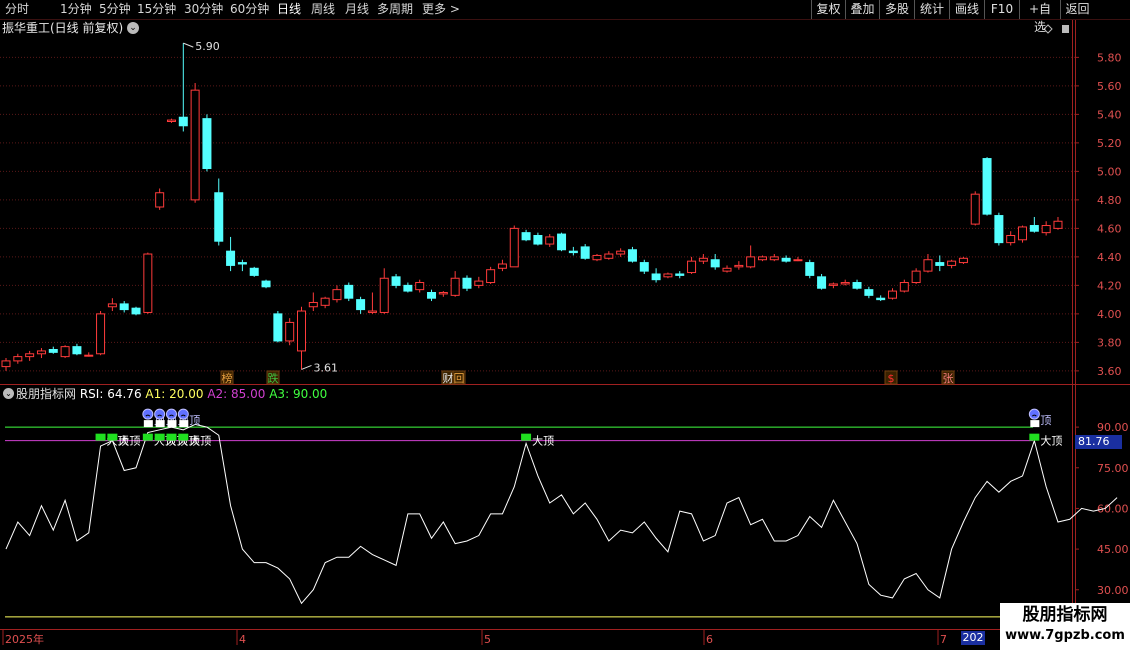 The width and height of the screenshot is (1130, 650). I want to click on watermark-title: 股朋指标网, so click(1065, 615).